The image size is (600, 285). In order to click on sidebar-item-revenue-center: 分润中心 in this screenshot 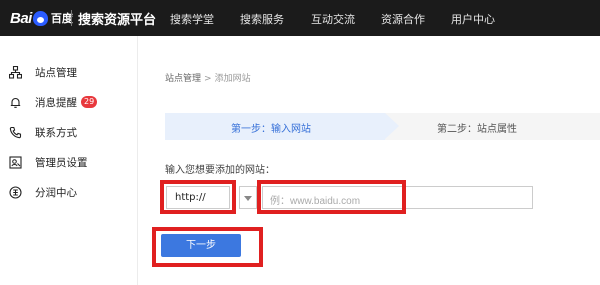, I will do `click(42, 192)`.